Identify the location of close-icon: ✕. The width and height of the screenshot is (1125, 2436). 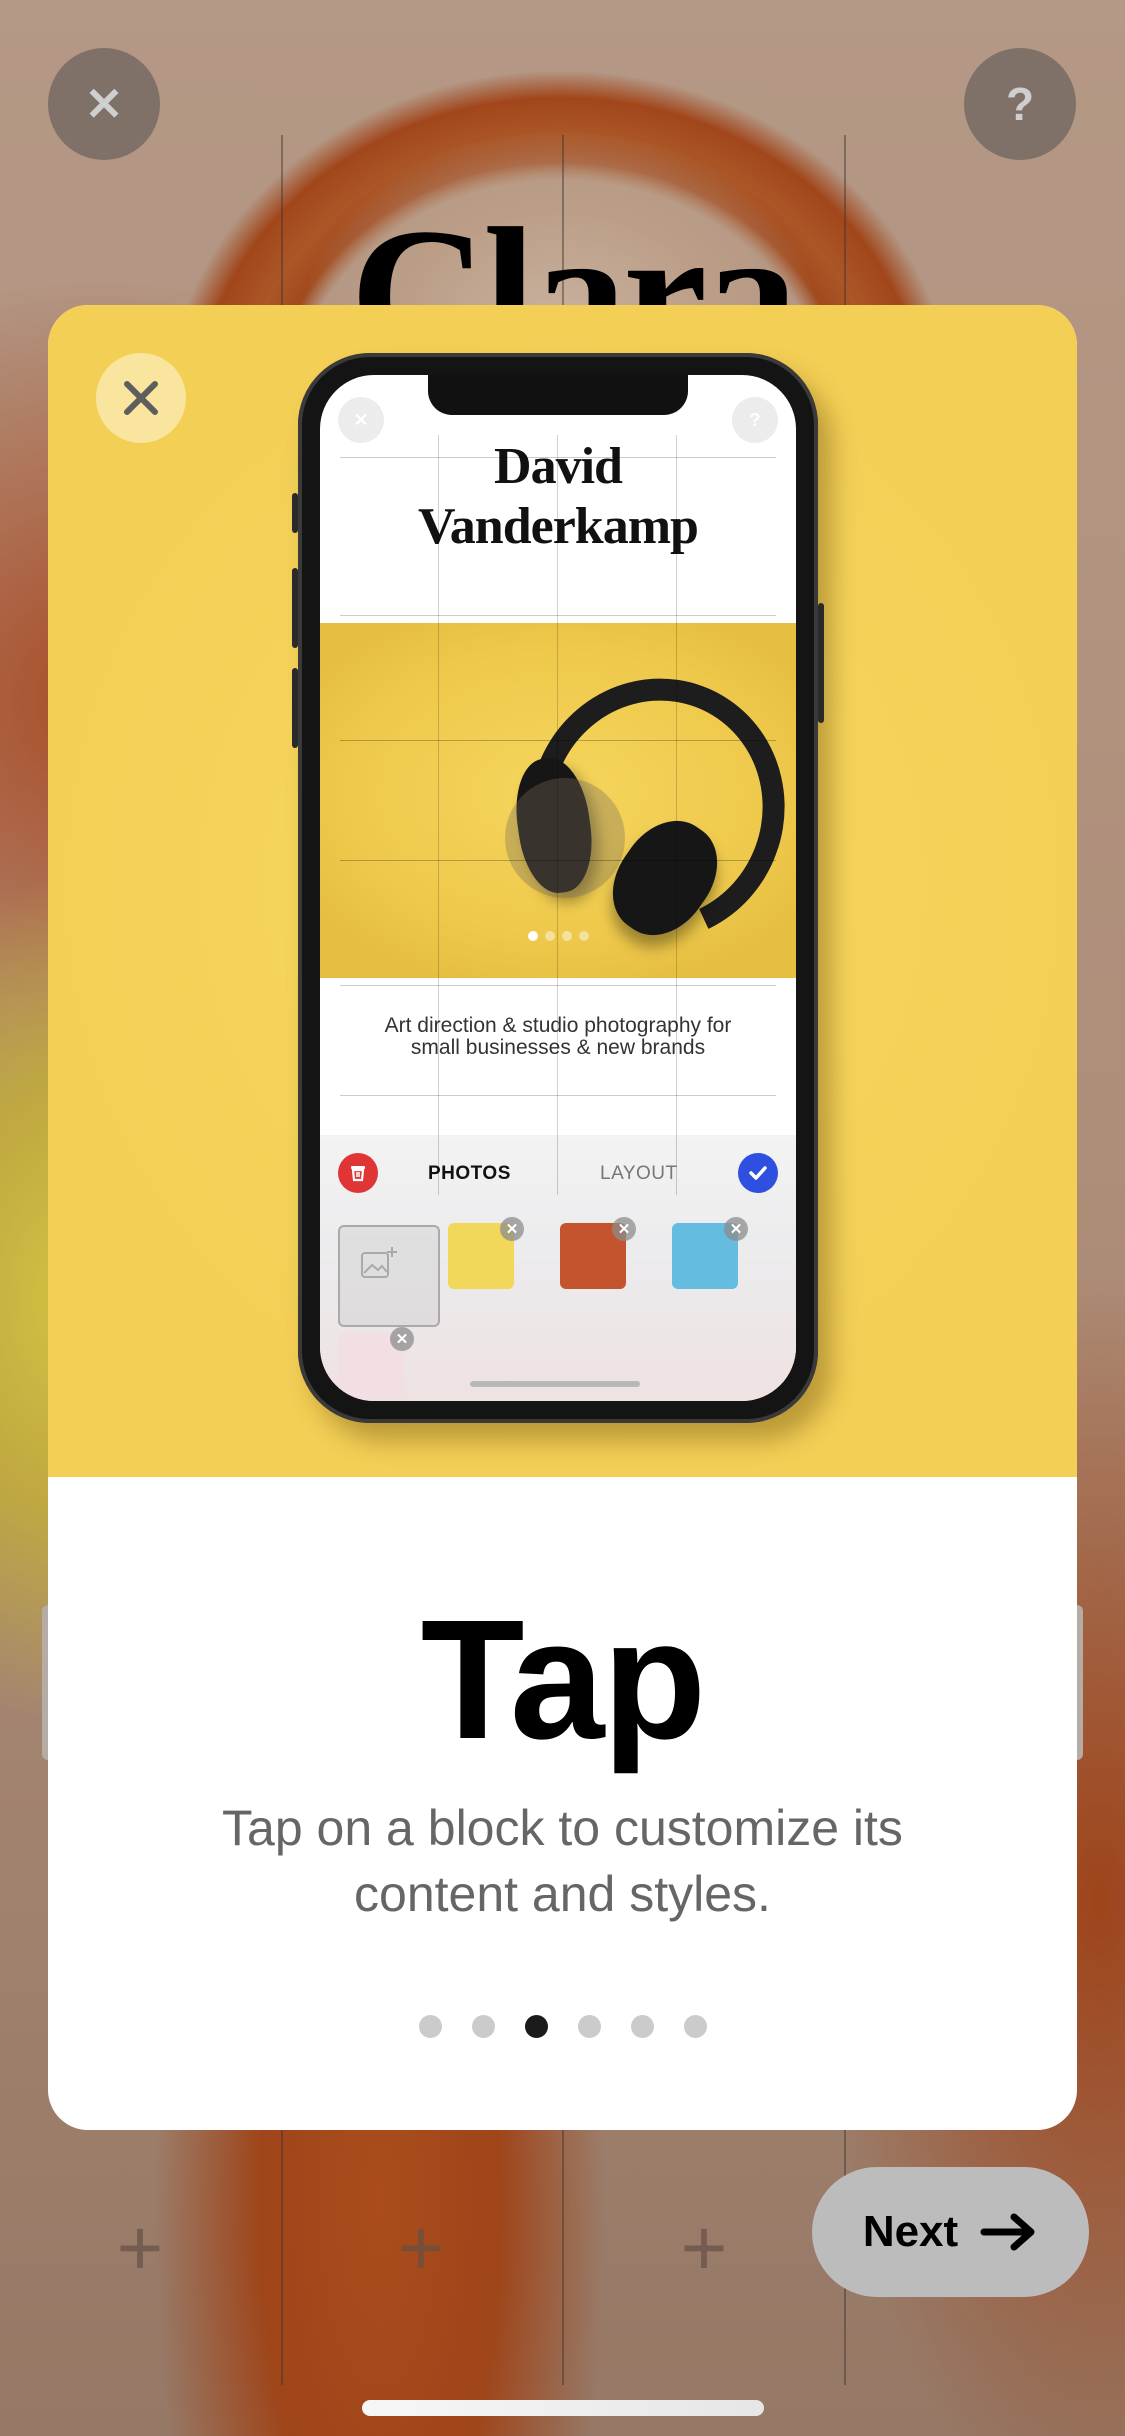
(104, 104).